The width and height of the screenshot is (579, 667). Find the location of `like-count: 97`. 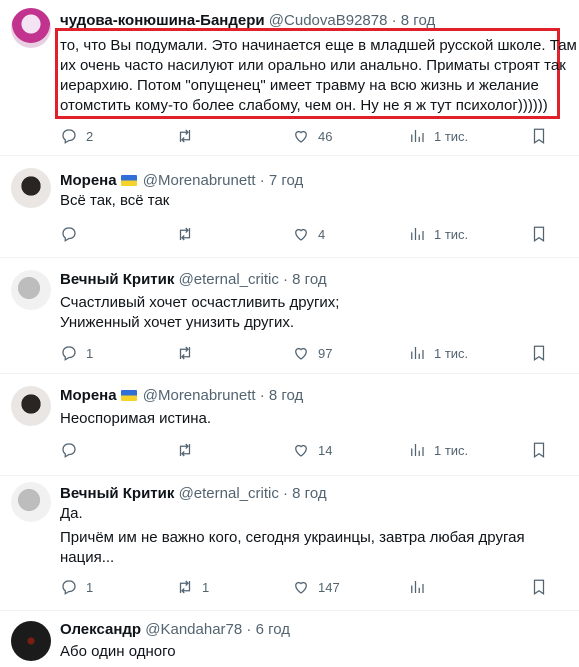

like-count: 97 is located at coordinates (325, 353).